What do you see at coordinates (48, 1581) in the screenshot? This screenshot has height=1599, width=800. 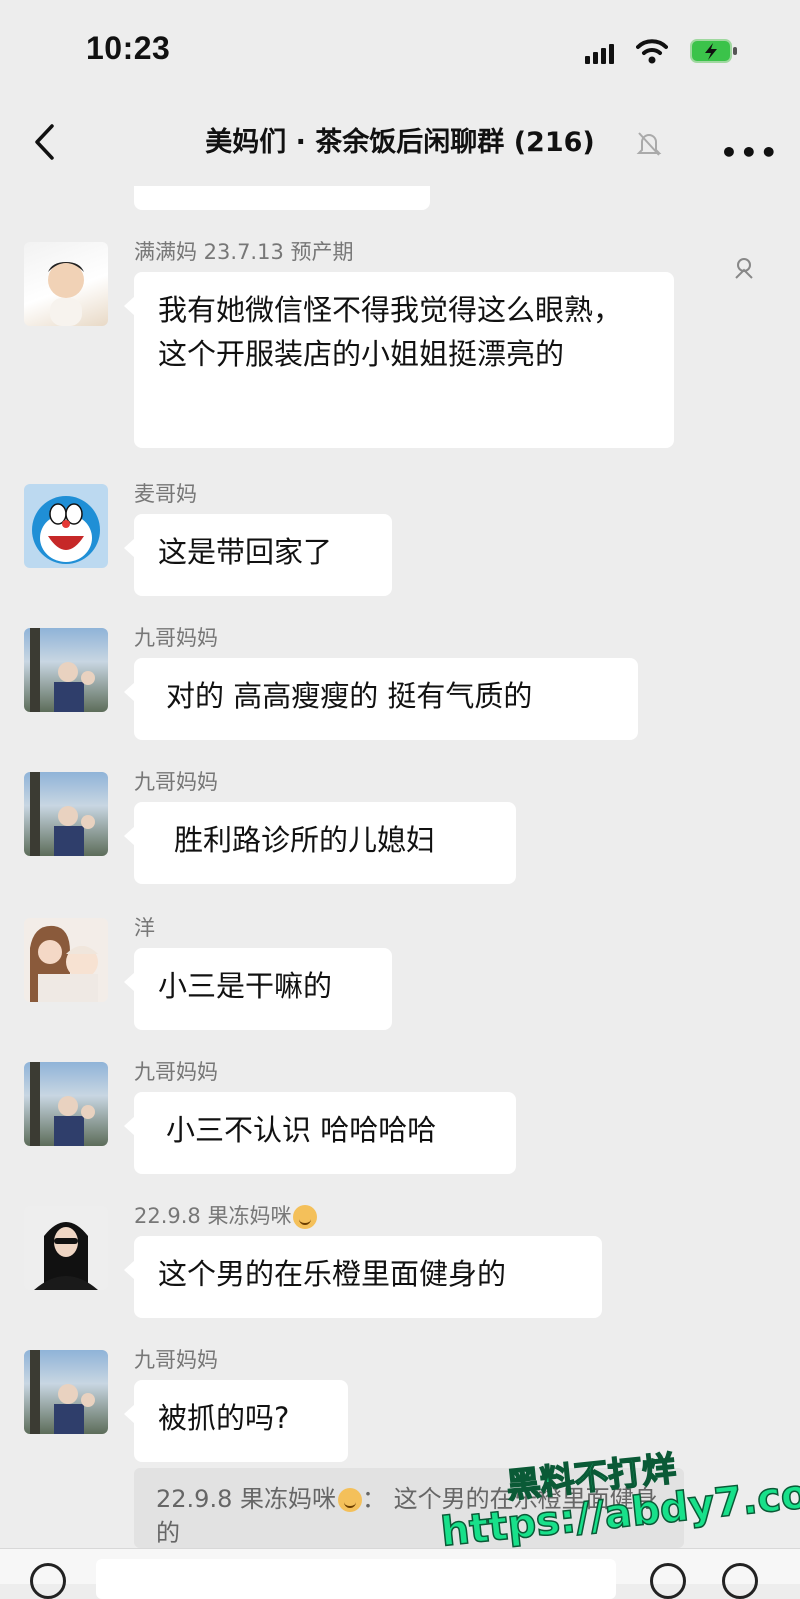 I see `voice-icon` at bounding box center [48, 1581].